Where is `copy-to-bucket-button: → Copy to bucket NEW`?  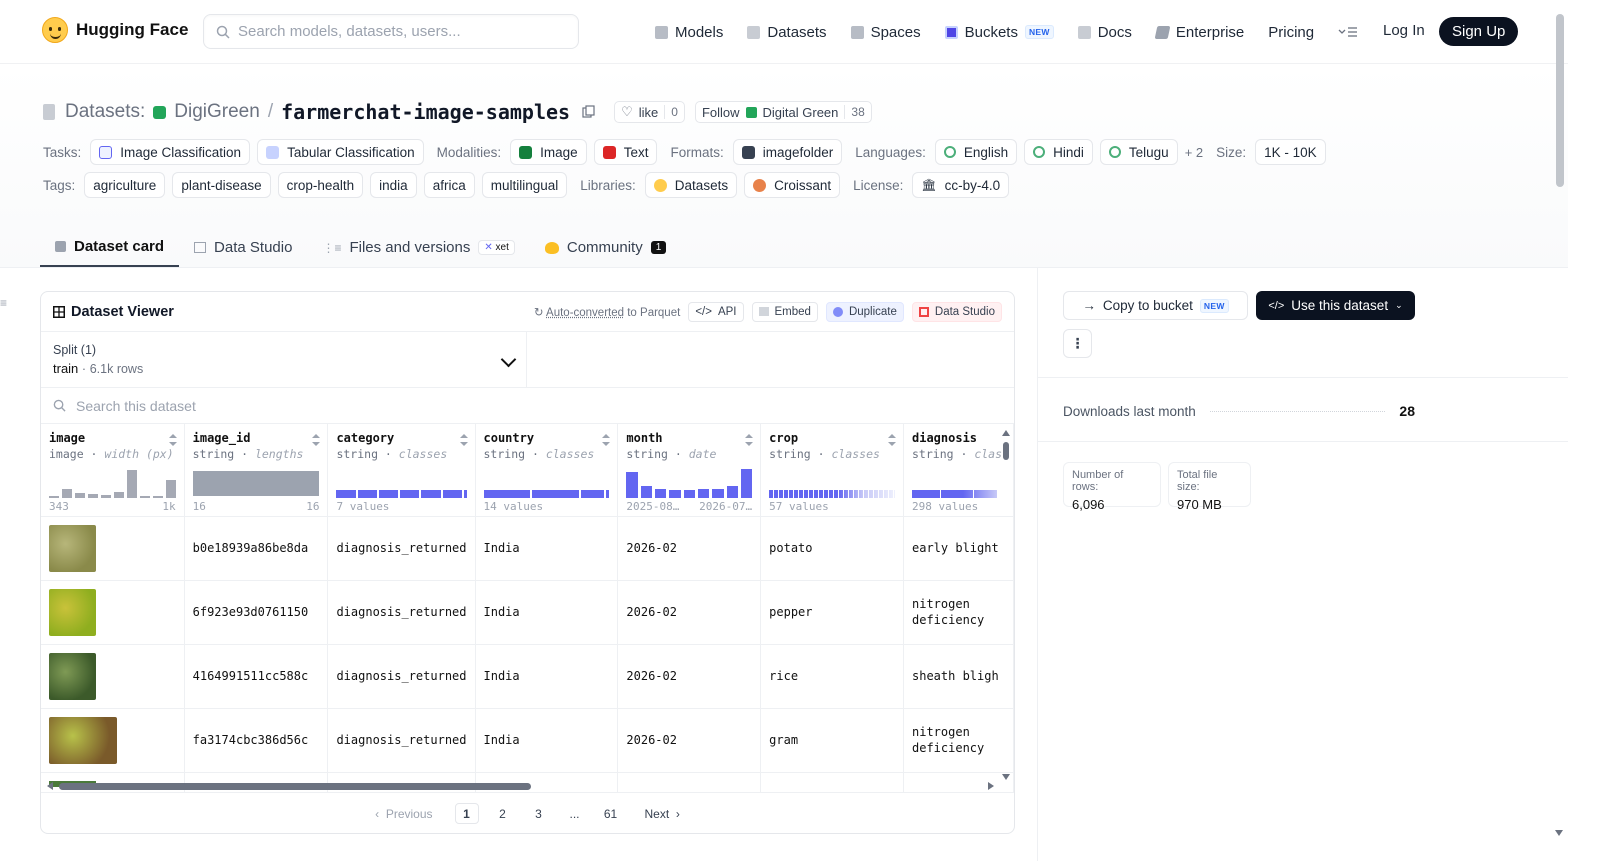
copy-to-bucket-button: → Copy to bucket NEW is located at coordinates (1155, 305).